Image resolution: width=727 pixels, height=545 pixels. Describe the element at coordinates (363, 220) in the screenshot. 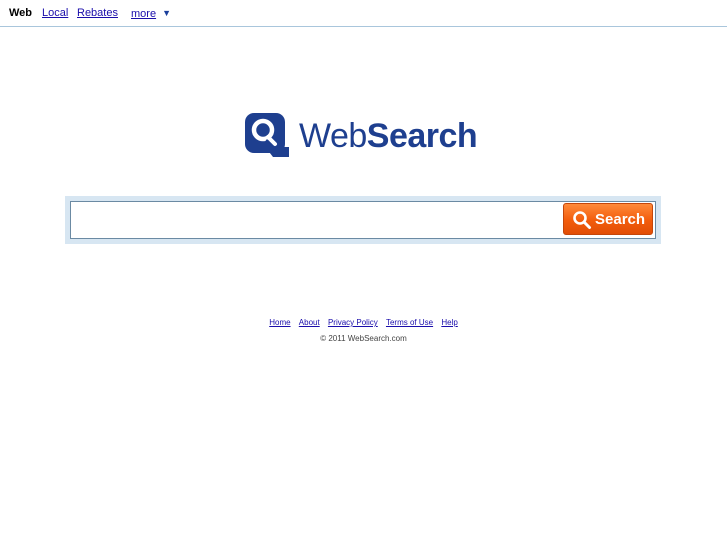

I see `search-form: Search` at that location.